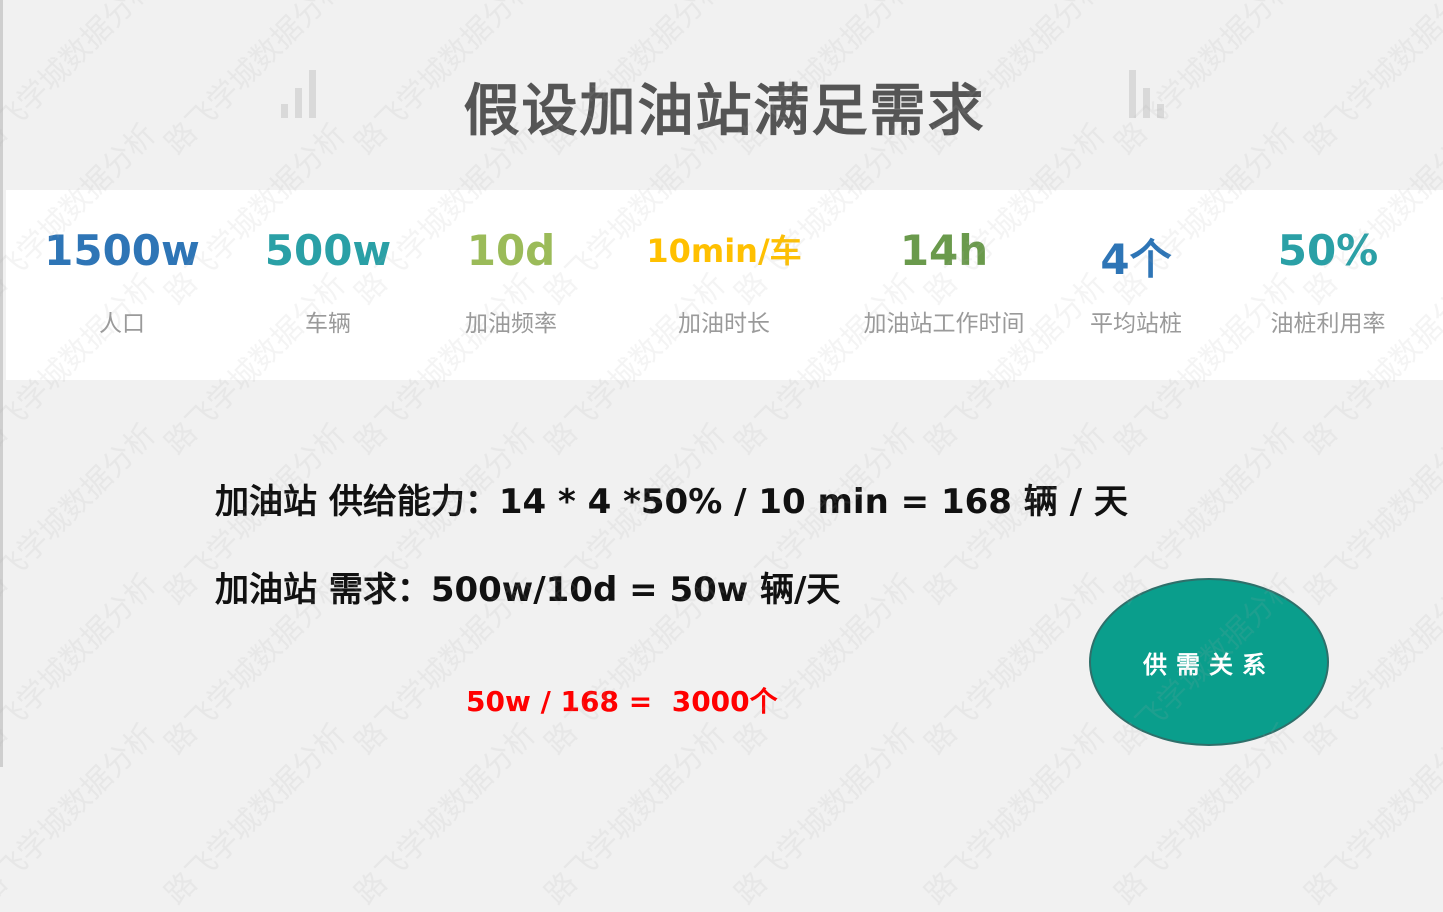 The width and height of the screenshot is (1443, 912). Describe the element at coordinates (511, 324) in the screenshot. I see `metric-label: 加油频率` at that location.